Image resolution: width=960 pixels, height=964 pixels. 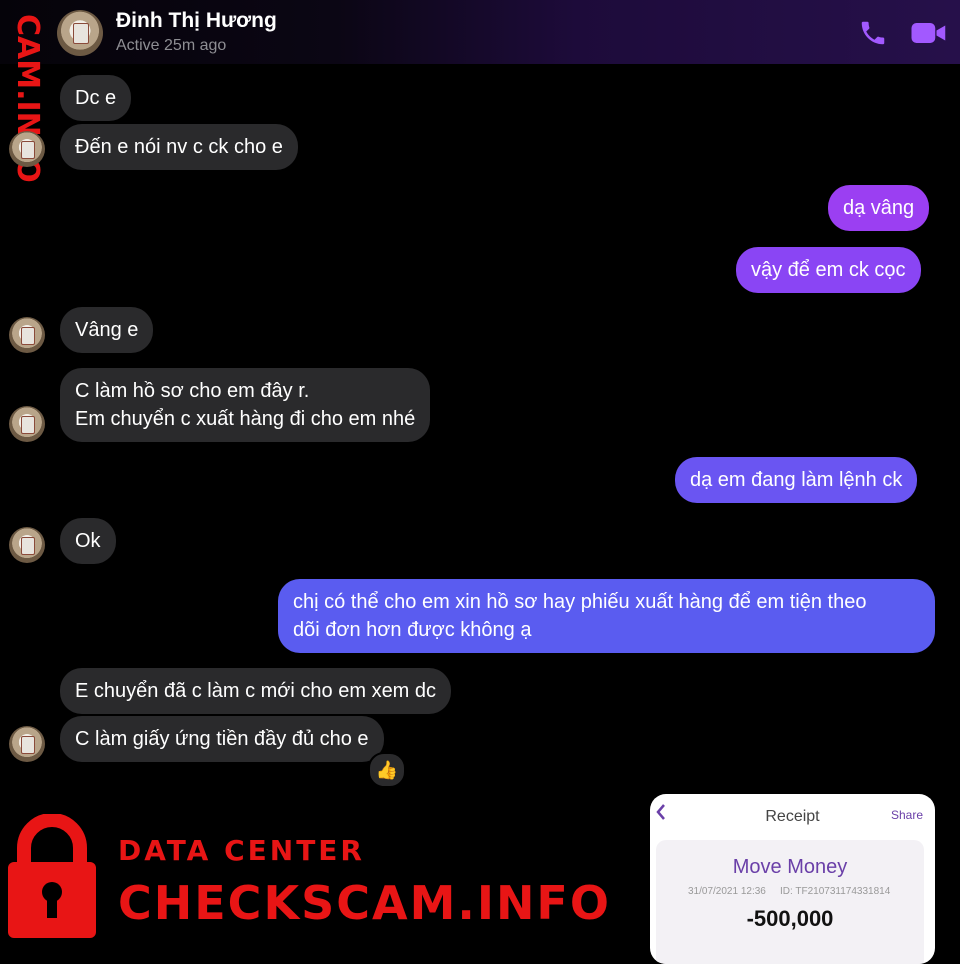 What do you see at coordinates (222, 739) in the screenshot?
I see `incoming-message: C làm giấy ứng tiền đầy đủ cho e` at bounding box center [222, 739].